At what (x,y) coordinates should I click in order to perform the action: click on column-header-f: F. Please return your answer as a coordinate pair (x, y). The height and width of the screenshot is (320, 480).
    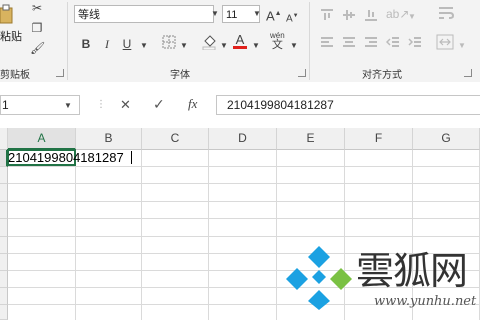
    Looking at the image, I should click on (379, 139).